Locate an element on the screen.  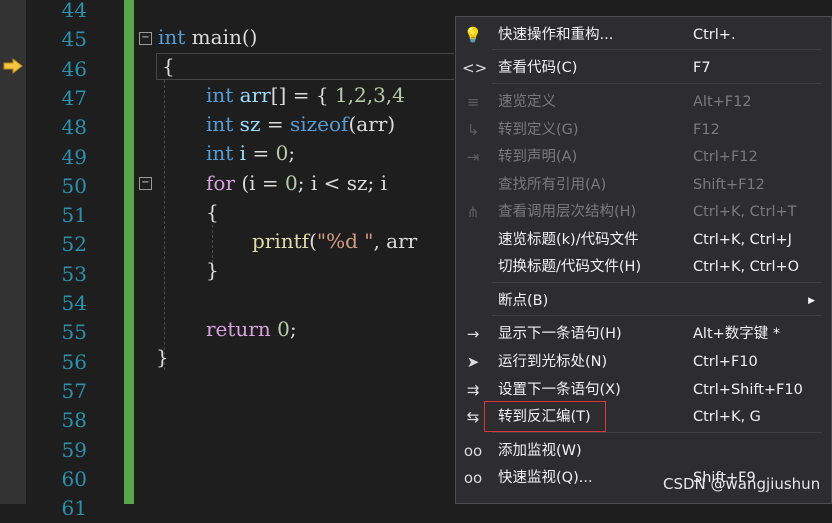
menu-item: ➤ 运行到光标处(N) Ctrl+F10 is located at coordinates (643, 362).